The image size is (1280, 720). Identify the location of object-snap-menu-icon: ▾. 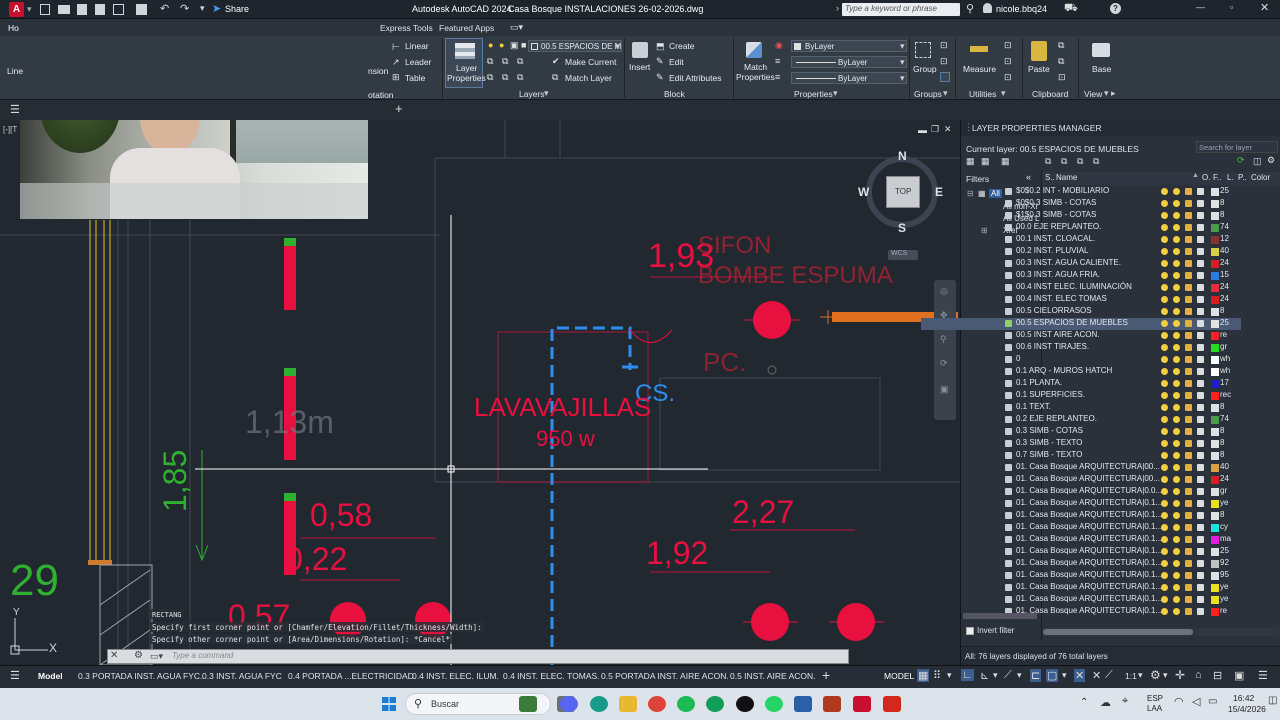
(1064, 675).